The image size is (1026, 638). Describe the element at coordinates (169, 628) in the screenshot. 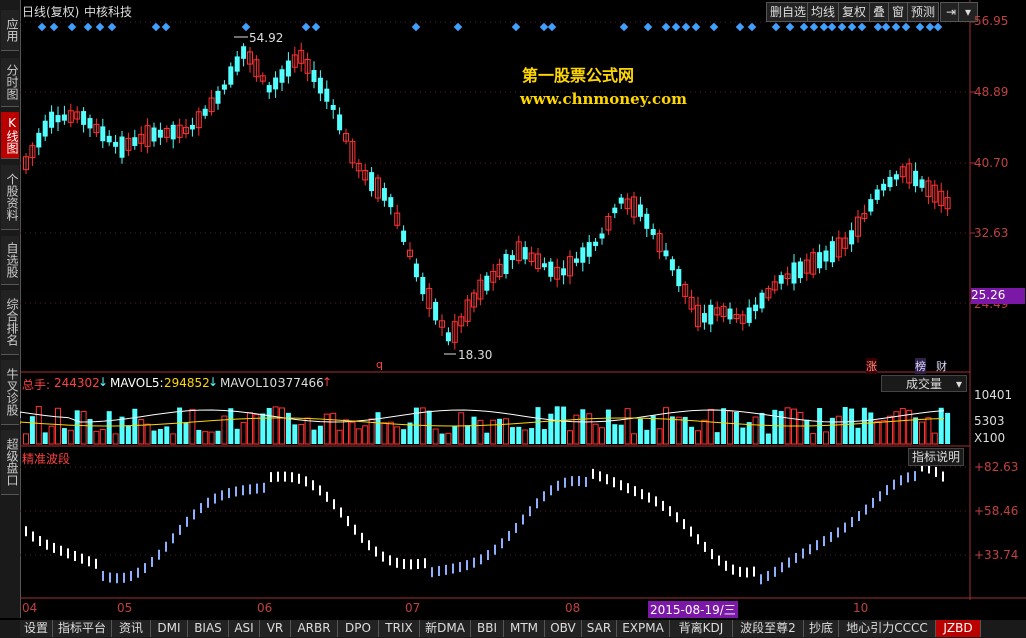

I see `tab-dmi: DMI` at that location.